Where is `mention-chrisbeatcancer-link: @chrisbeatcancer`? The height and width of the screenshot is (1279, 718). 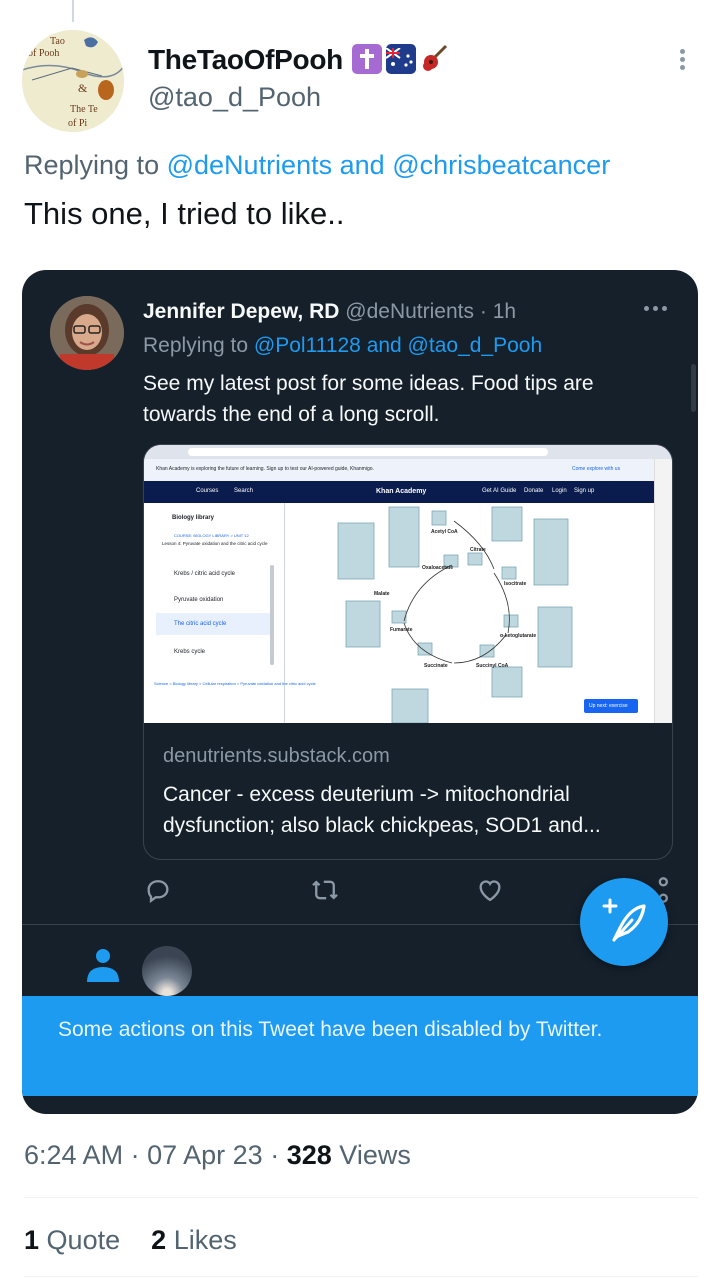
mention-chrisbeatcancer-link: @chrisbeatcancer is located at coordinates (501, 165).